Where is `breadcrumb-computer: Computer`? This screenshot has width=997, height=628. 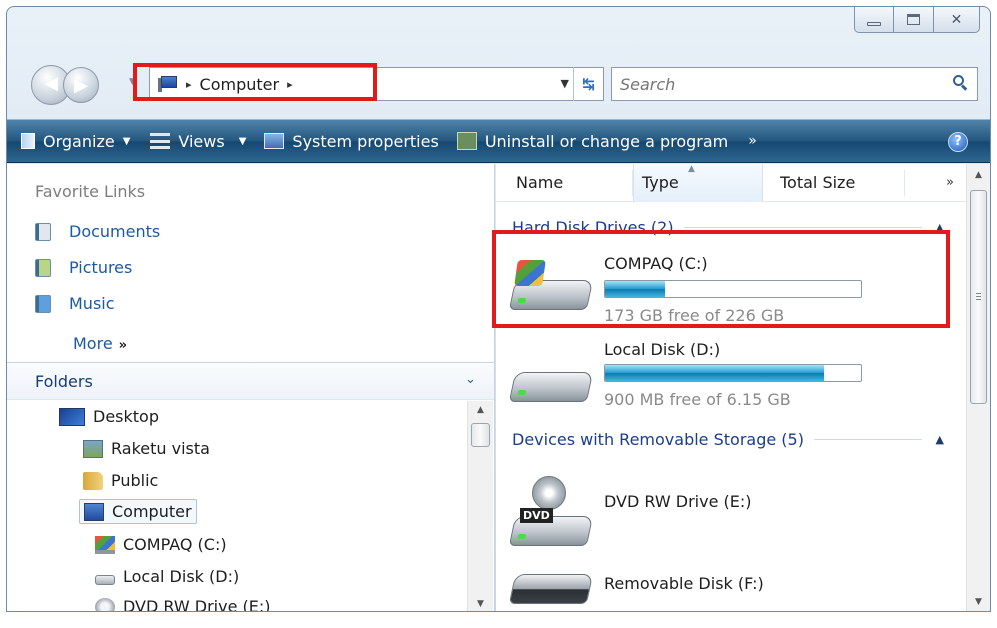 breadcrumb-computer: Computer is located at coordinates (240, 84).